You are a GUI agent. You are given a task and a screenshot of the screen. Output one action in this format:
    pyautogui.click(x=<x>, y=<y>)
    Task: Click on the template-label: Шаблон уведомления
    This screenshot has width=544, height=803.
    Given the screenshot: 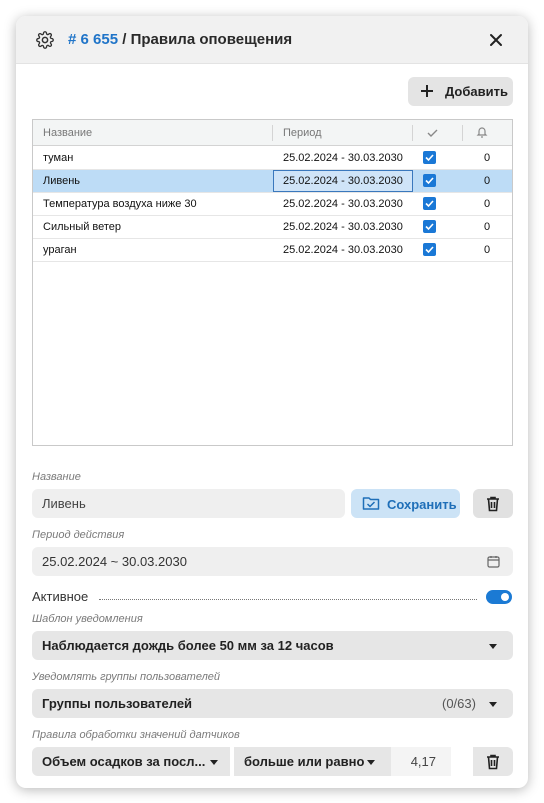 What is the action you would take?
    pyautogui.click(x=87, y=619)
    